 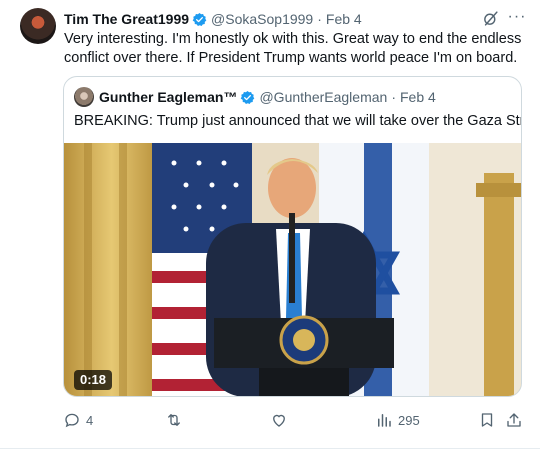 I want to click on video-duration: 0:18, so click(x=93, y=380).